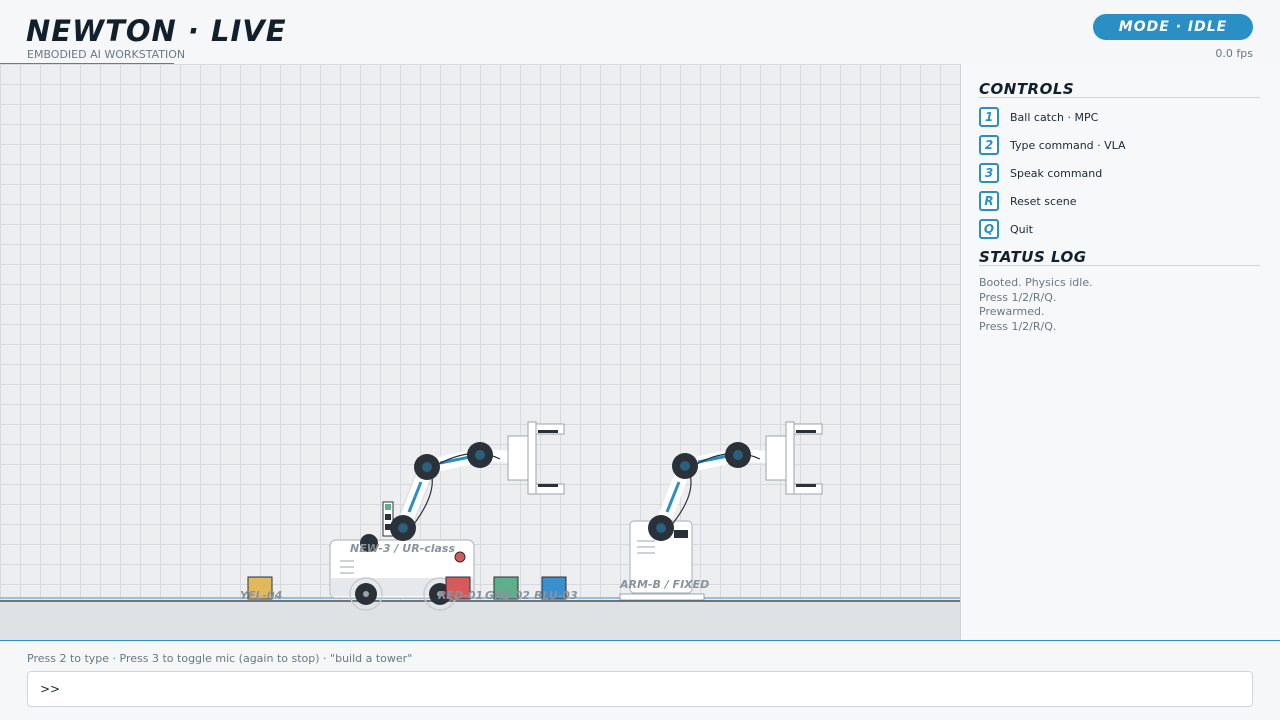 The height and width of the screenshot is (720, 1280). I want to click on status-log-title: STATUS LOG, so click(1033, 257).